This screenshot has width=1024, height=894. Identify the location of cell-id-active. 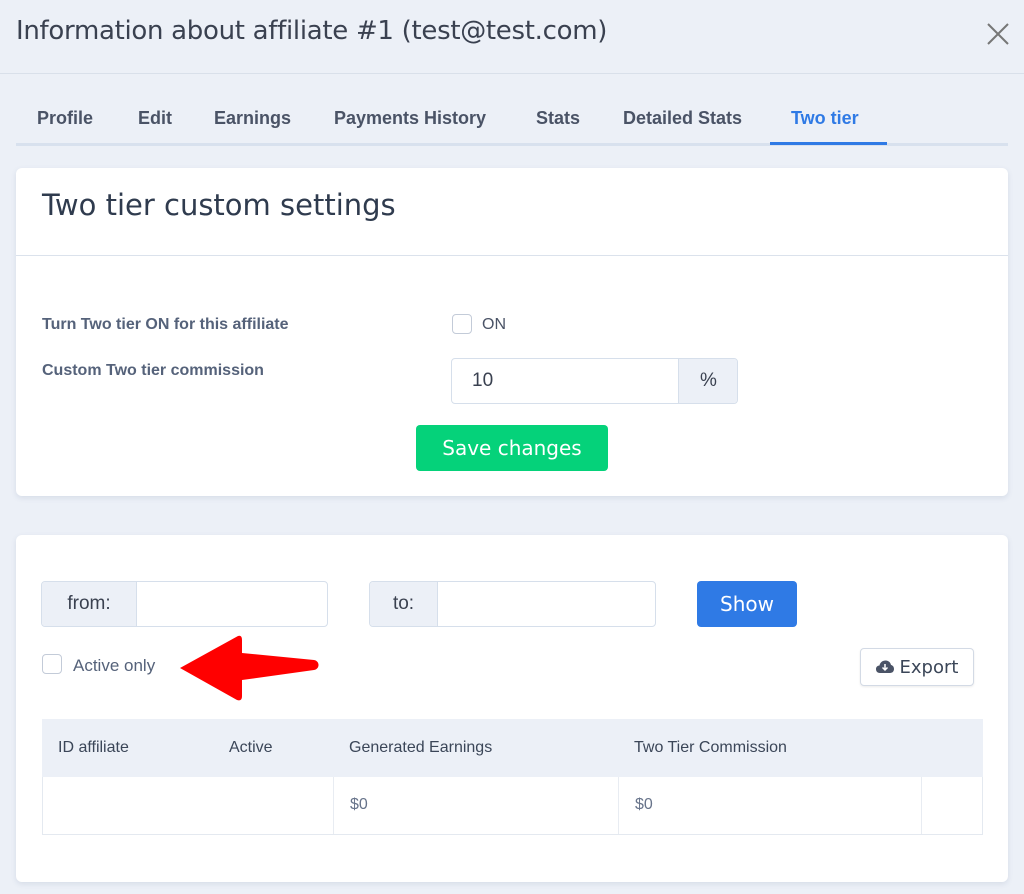
(188, 805).